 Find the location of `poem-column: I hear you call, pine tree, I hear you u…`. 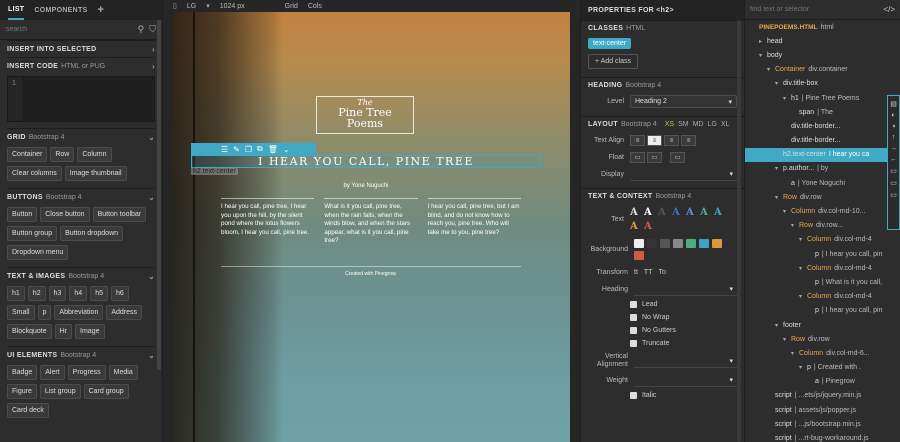

poem-column: I hear you call, pine tree, I hear you u… is located at coordinates (268, 222).